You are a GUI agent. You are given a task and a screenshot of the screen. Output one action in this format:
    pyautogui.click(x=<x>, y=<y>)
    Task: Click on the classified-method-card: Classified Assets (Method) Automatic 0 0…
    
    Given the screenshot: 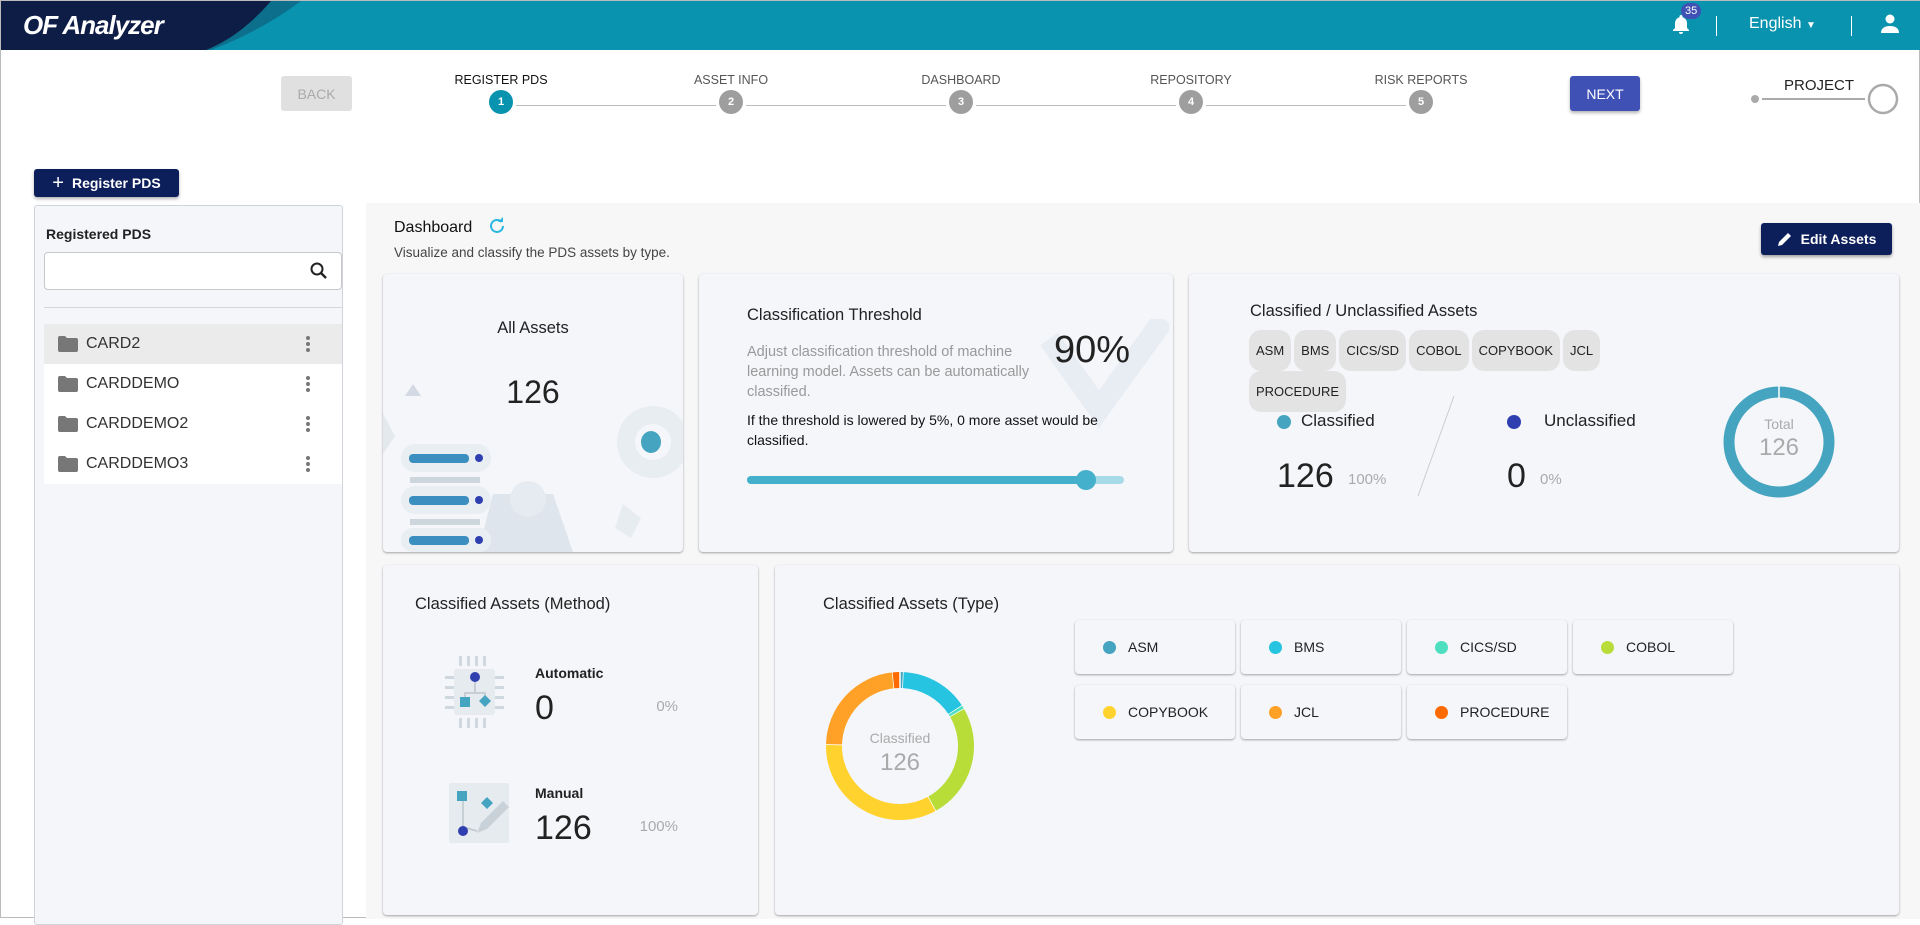 What is the action you would take?
    pyautogui.click(x=570, y=740)
    